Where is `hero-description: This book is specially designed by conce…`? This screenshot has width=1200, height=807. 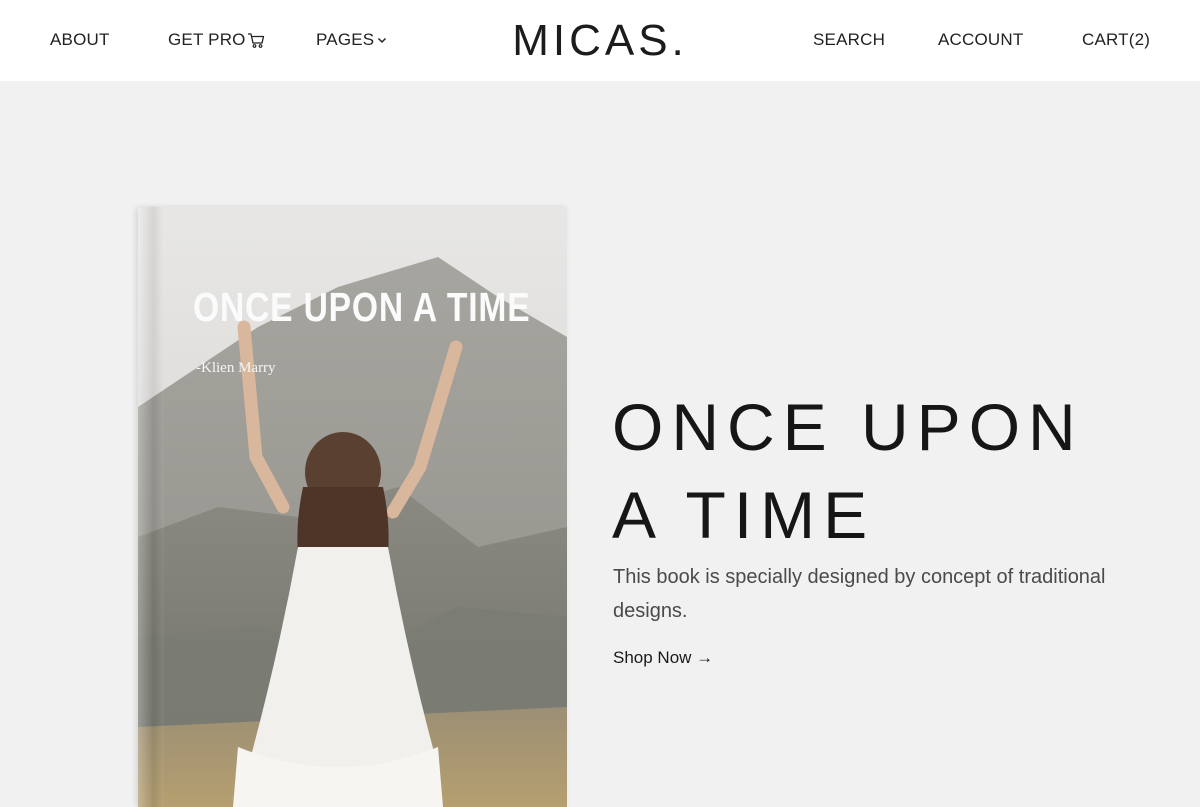
hero-description: This book is specially designed by conce… is located at coordinates (859, 594).